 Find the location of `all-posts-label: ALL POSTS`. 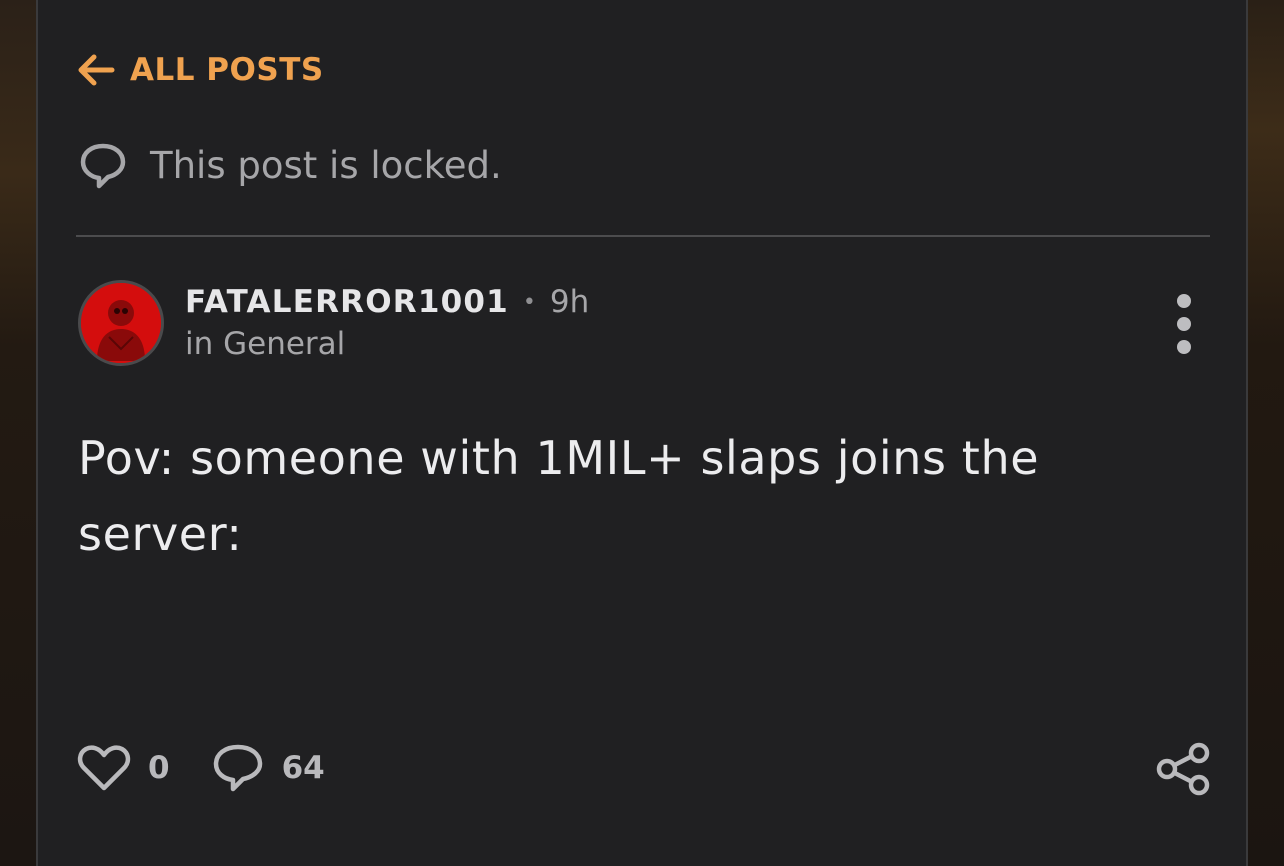

all-posts-label: ALL POSTS is located at coordinates (227, 70).